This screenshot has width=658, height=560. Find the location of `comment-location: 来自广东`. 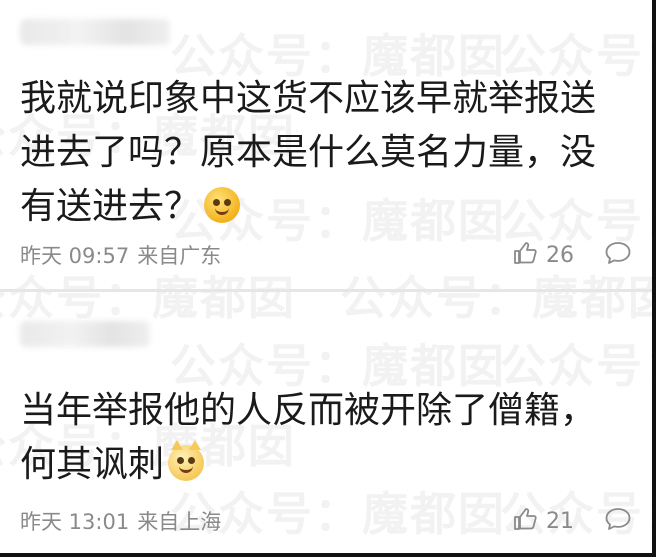

comment-location: 来自广东 is located at coordinates (179, 256).